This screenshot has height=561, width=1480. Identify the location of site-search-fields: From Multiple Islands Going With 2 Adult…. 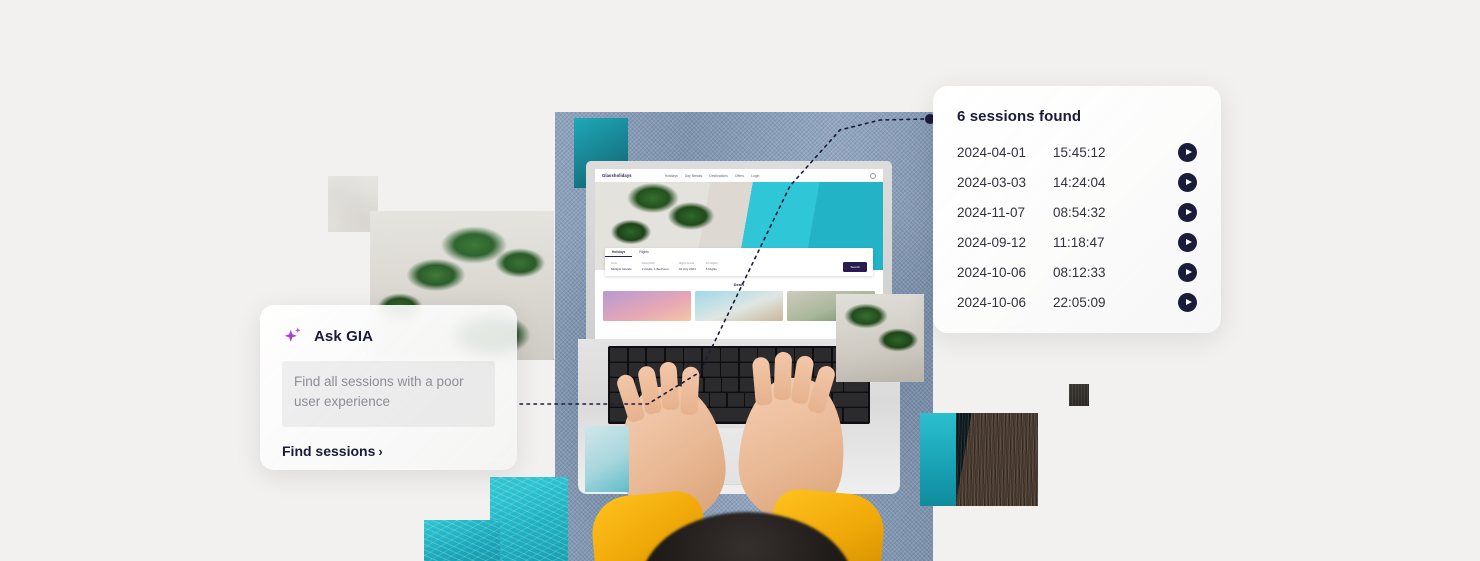
(739, 266).